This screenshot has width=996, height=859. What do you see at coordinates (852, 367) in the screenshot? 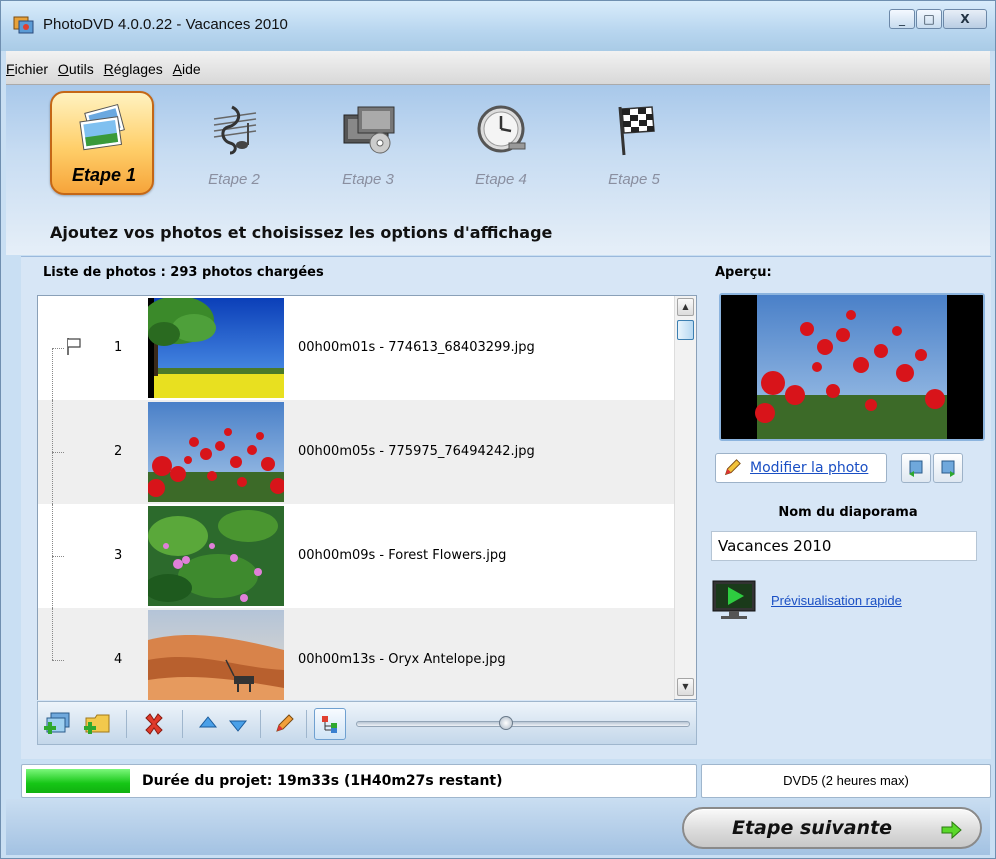
I see `photo-preview` at bounding box center [852, 367].